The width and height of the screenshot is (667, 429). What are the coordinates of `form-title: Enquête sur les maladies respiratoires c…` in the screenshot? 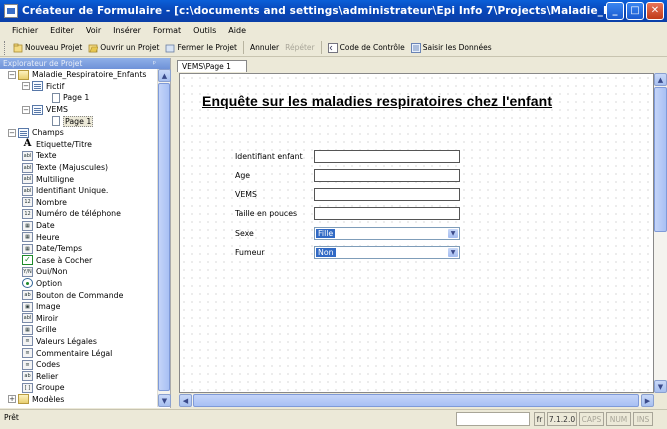 It's located at (377, 101).